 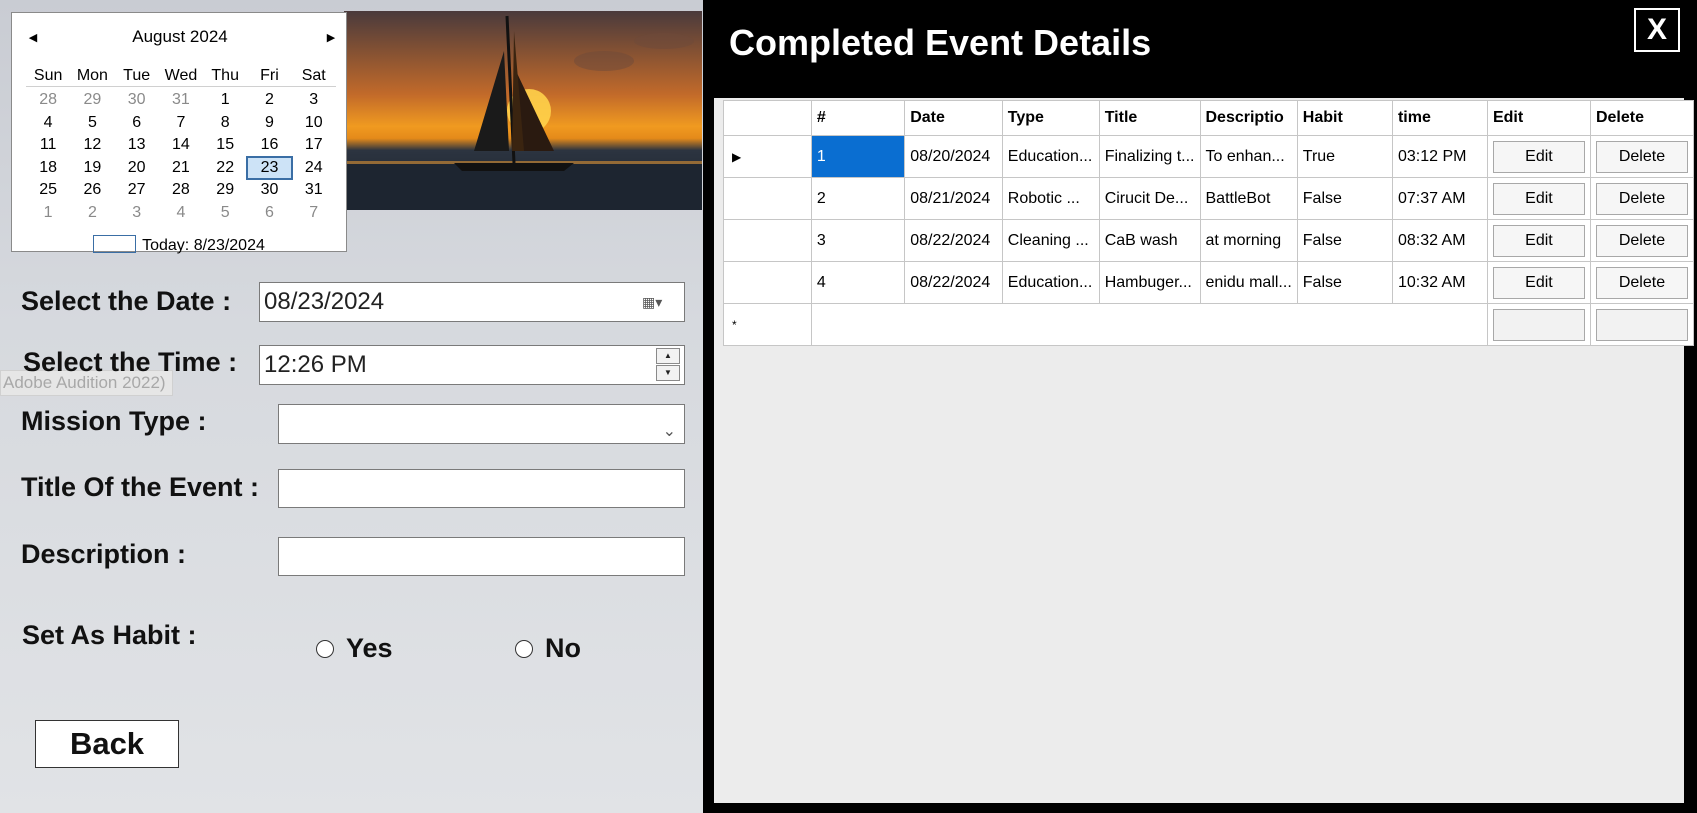 I want to click on calendar-day: 21, so click(x=181, y=168).